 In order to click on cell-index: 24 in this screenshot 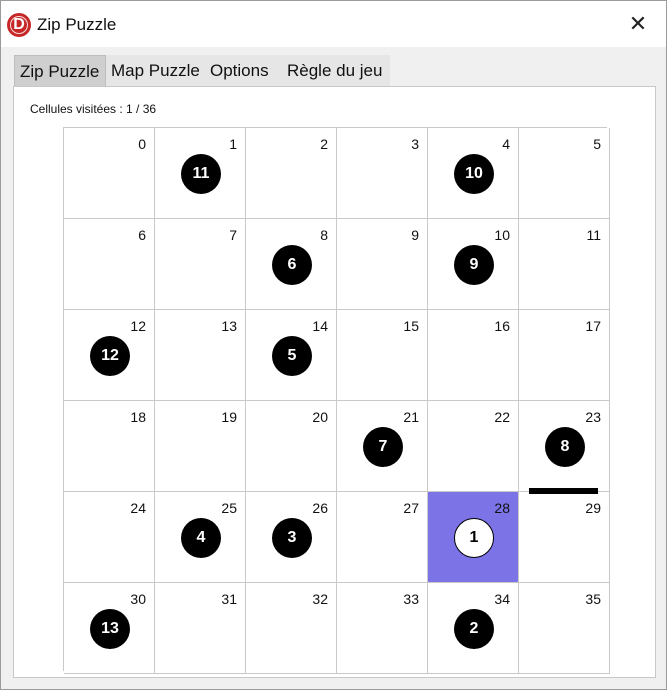, I will do `click(138, 508)`.